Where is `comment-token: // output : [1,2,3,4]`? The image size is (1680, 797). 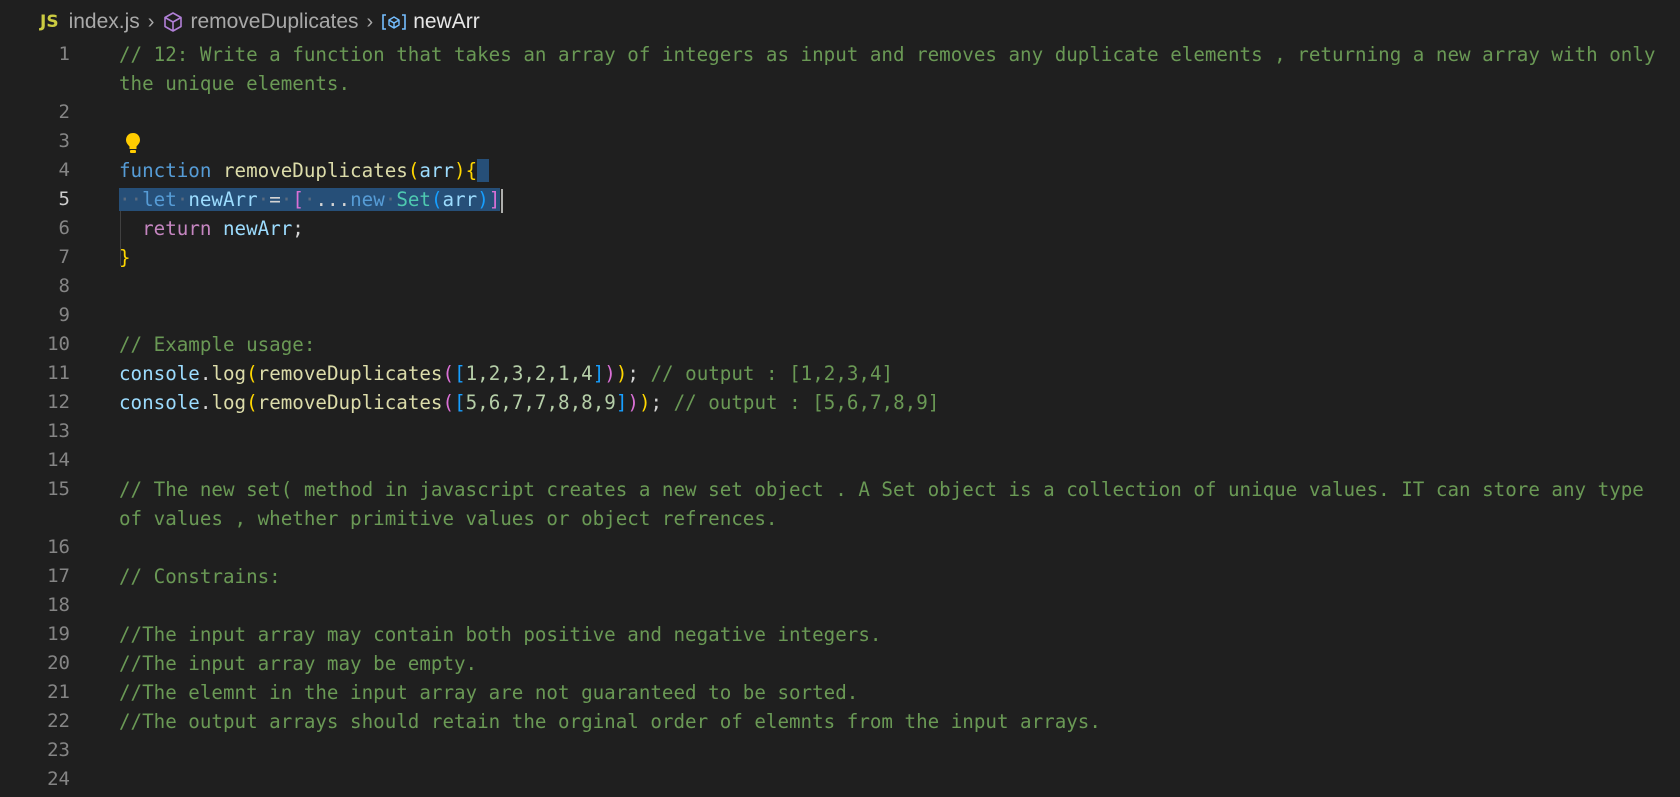 comment-token: // output : [1,2,3,4] is located at coordinates (772, 373).